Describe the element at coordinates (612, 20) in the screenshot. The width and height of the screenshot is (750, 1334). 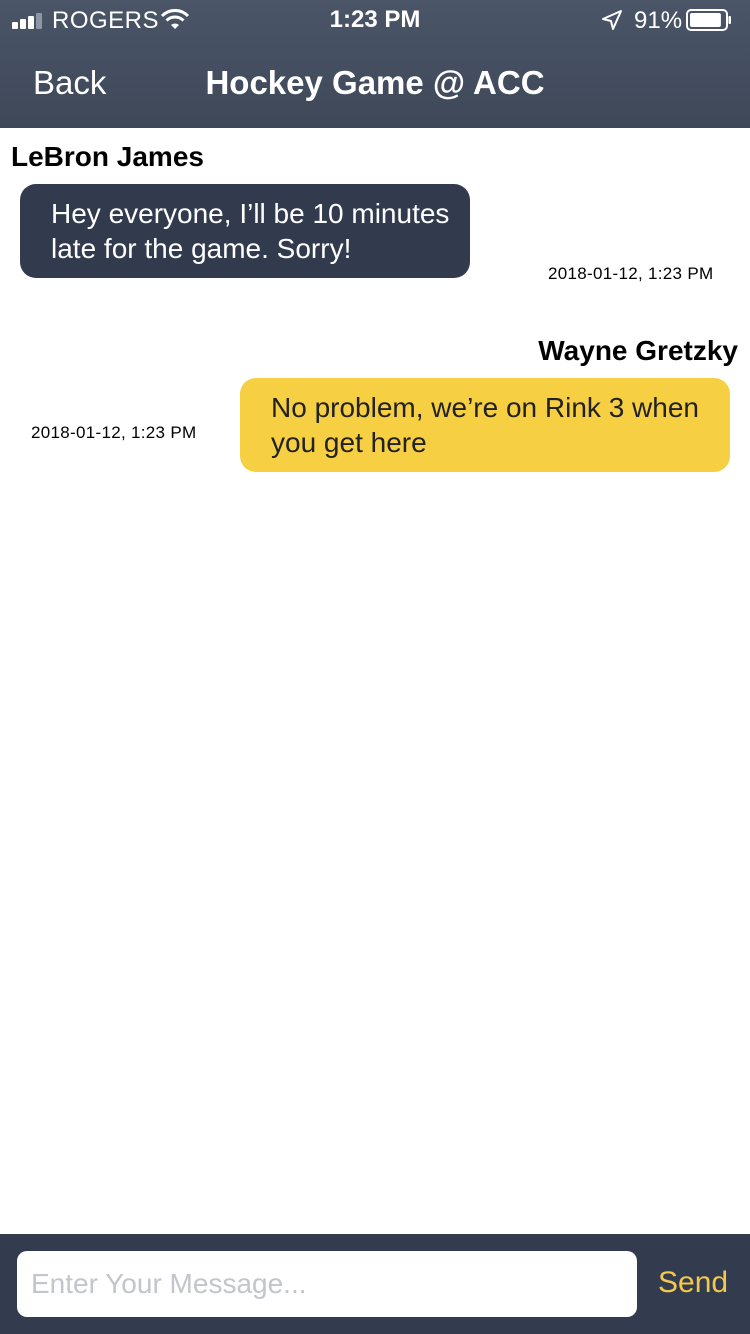
I see `location-arrow-icon` at that location.